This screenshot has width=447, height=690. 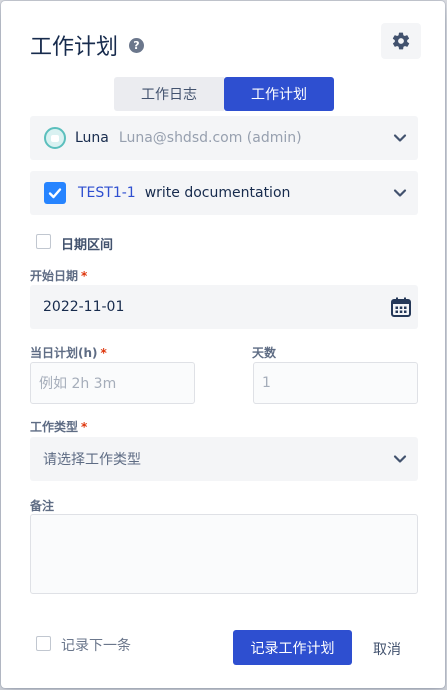 I want to click on user-select: Luna Luna@shdsd.com (admin), so click(x=224, y=138).